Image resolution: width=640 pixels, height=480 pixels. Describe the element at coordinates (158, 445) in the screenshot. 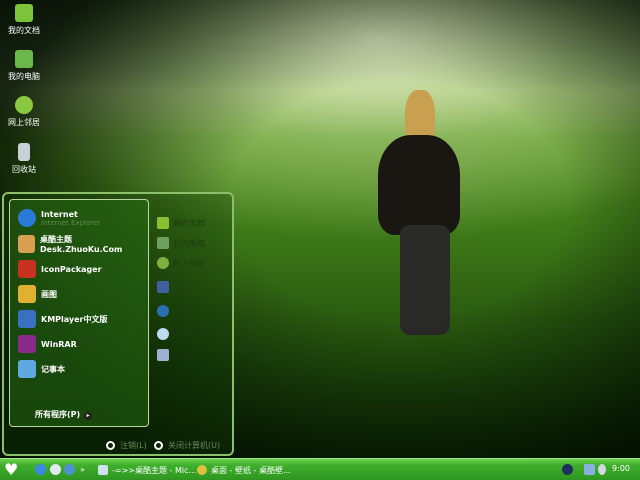

I see `power-icon` at that location.